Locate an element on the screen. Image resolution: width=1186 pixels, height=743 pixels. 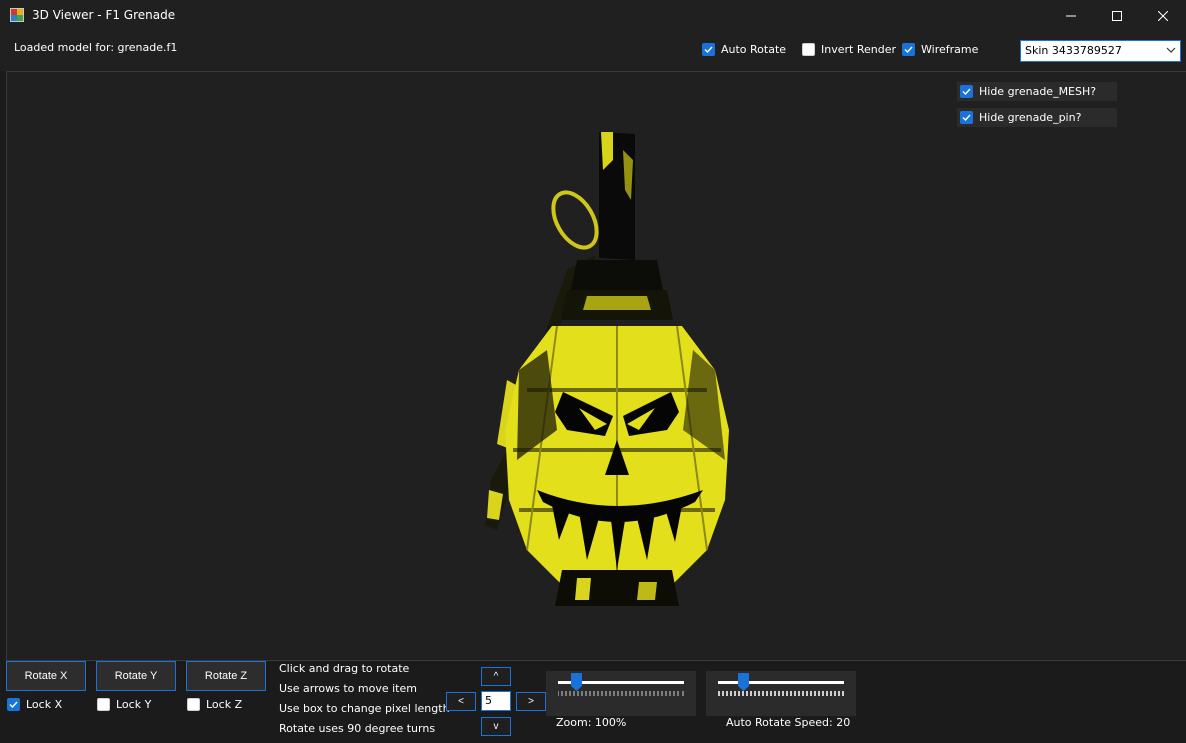
lock-y-label: Lock Y is located at coordinates (134, 704).